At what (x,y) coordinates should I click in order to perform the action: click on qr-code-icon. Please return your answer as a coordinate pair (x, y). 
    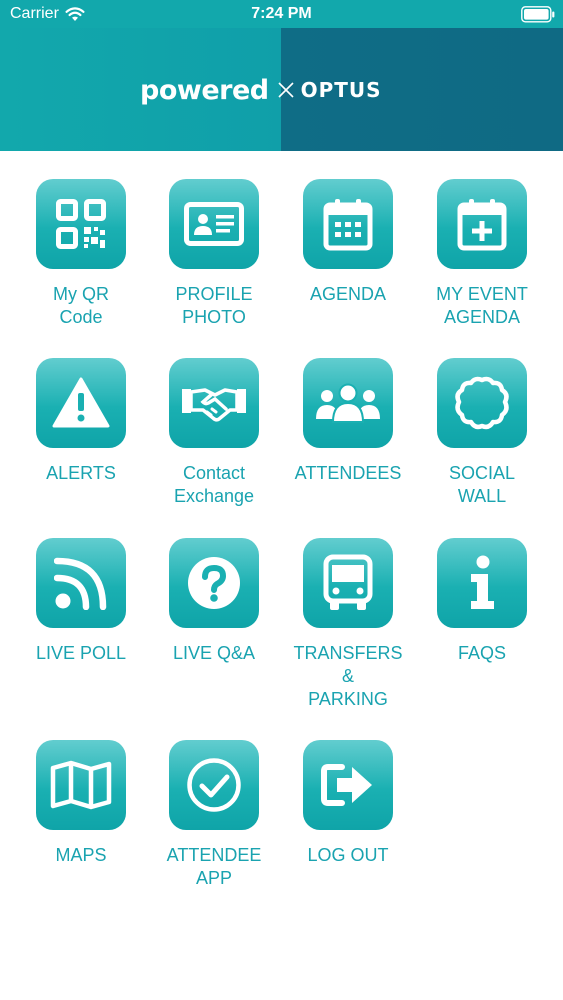
    Looking at the image, I should click on (81, 224).